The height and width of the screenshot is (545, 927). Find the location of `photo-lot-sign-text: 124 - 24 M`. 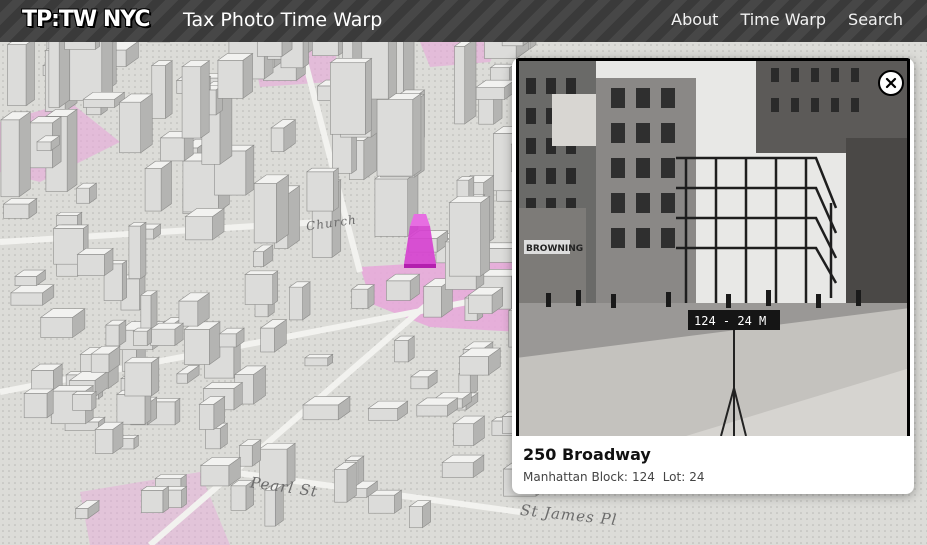

photo-lot-sign-text: 124 - 24 M is located at coordinates (730, 321).